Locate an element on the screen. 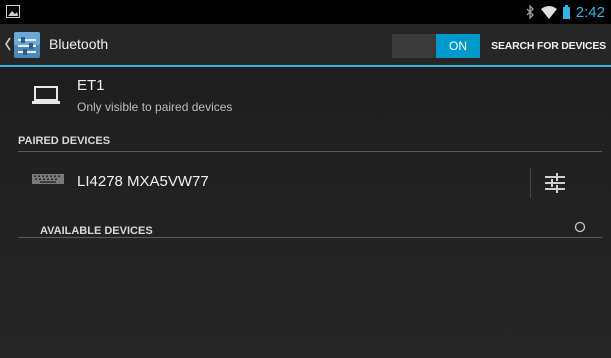  scanning-spinner-icon is located at coordinates (580, 227).